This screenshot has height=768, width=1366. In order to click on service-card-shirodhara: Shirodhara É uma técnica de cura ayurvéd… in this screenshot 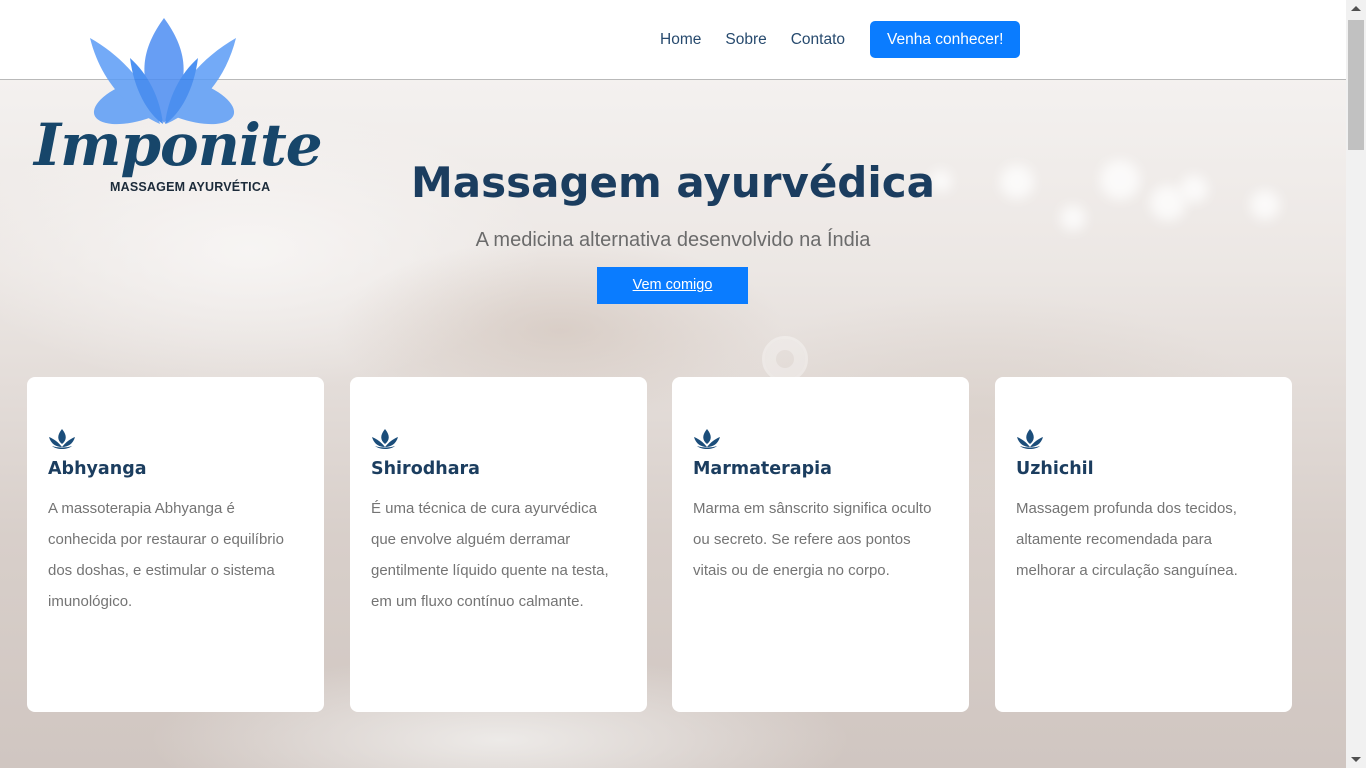, I will do `click(498, 544)`.